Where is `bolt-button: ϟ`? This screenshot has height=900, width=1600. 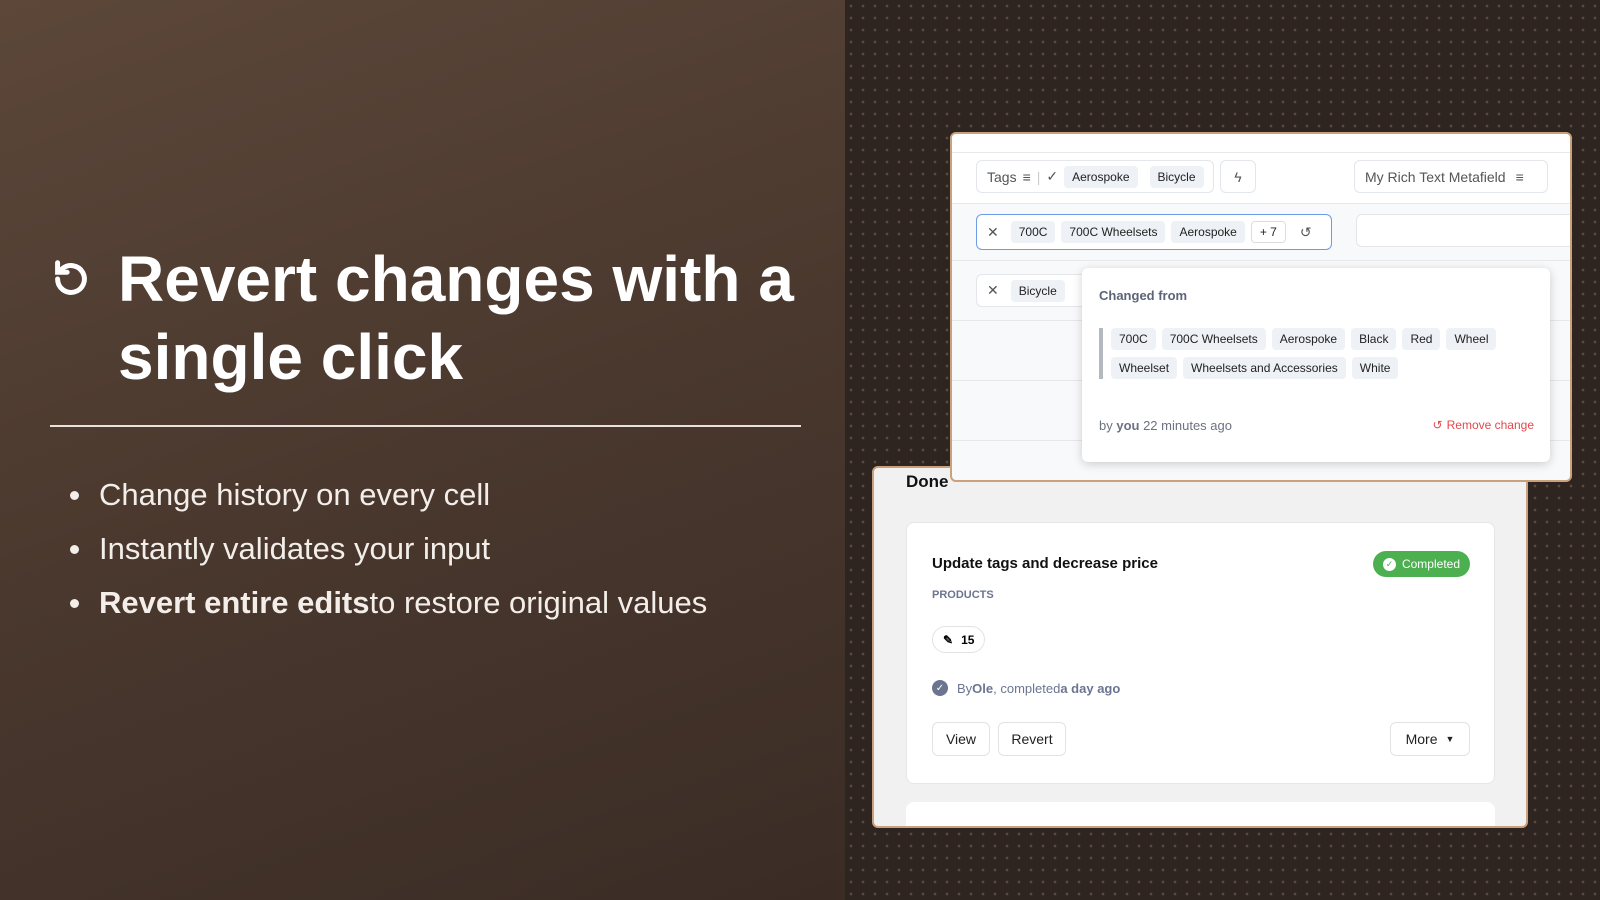 bolt-button: ϟ is located at coordinates (1238, 176).